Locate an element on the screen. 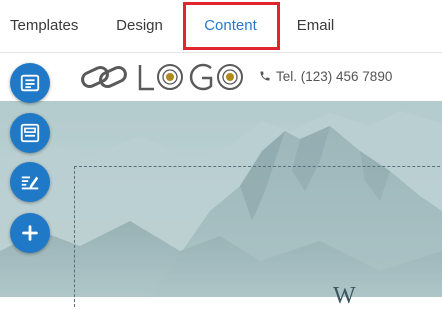 The image size is (442, 310). phone-icon is located at coordinates (265, 76).